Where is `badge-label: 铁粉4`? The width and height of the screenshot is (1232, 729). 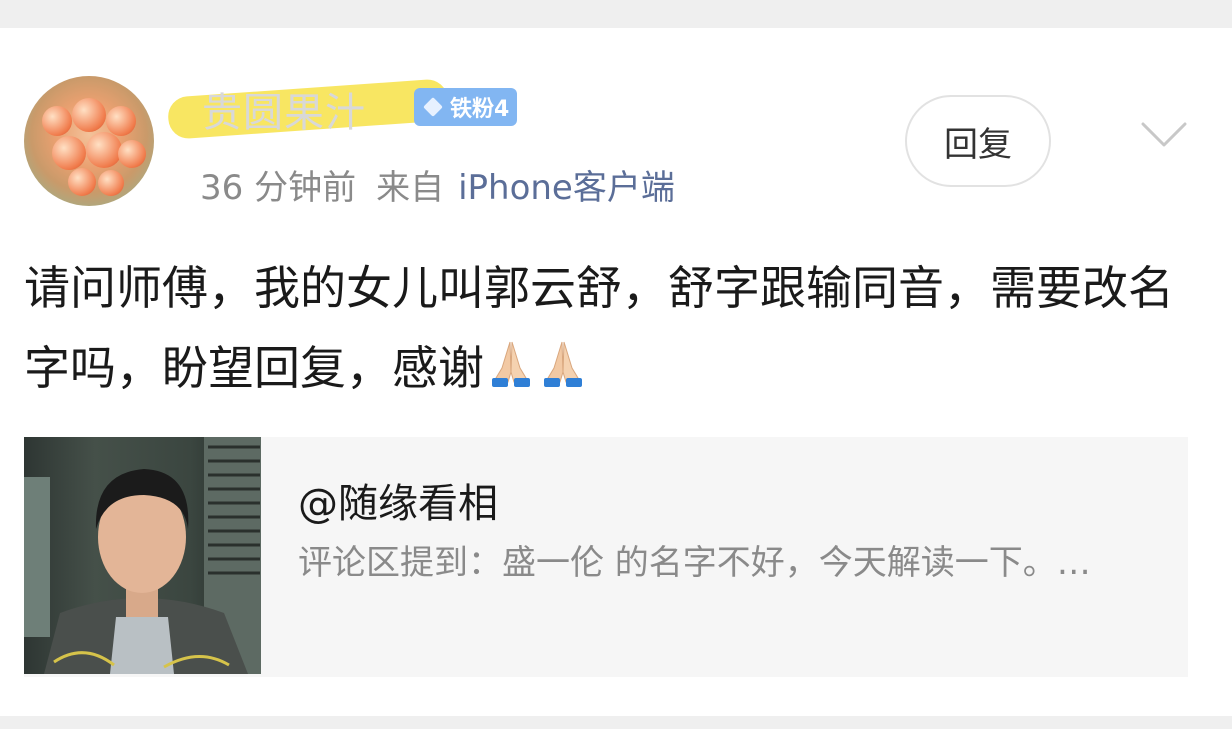 badge-label: 铁粉4 is located at coordinates (480, 109).